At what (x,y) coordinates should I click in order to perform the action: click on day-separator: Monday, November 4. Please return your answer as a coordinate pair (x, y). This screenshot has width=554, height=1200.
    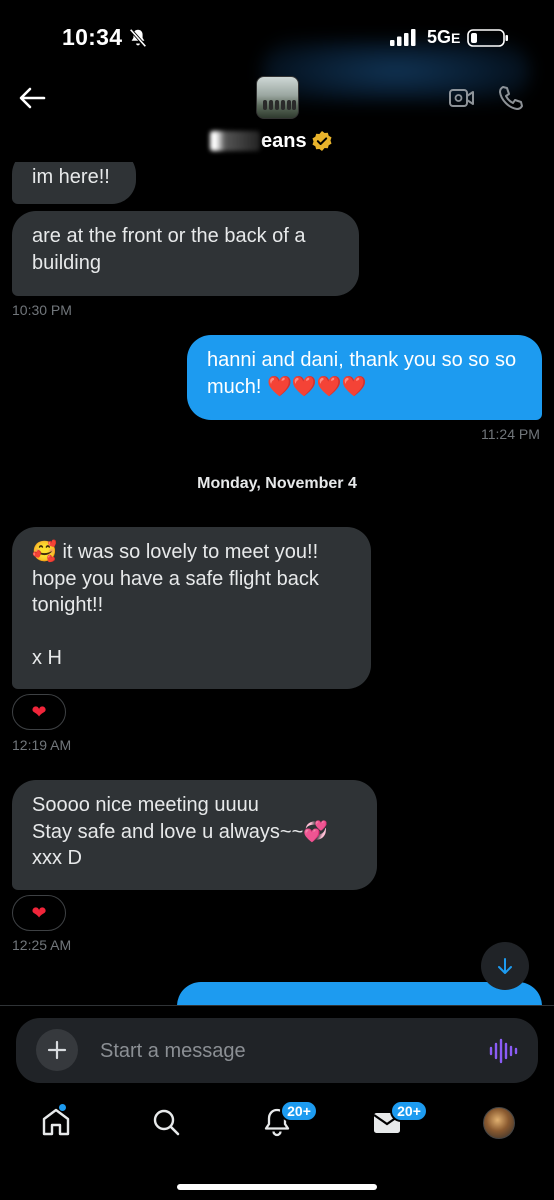
    Looking at the image, I should click on (277, 483).